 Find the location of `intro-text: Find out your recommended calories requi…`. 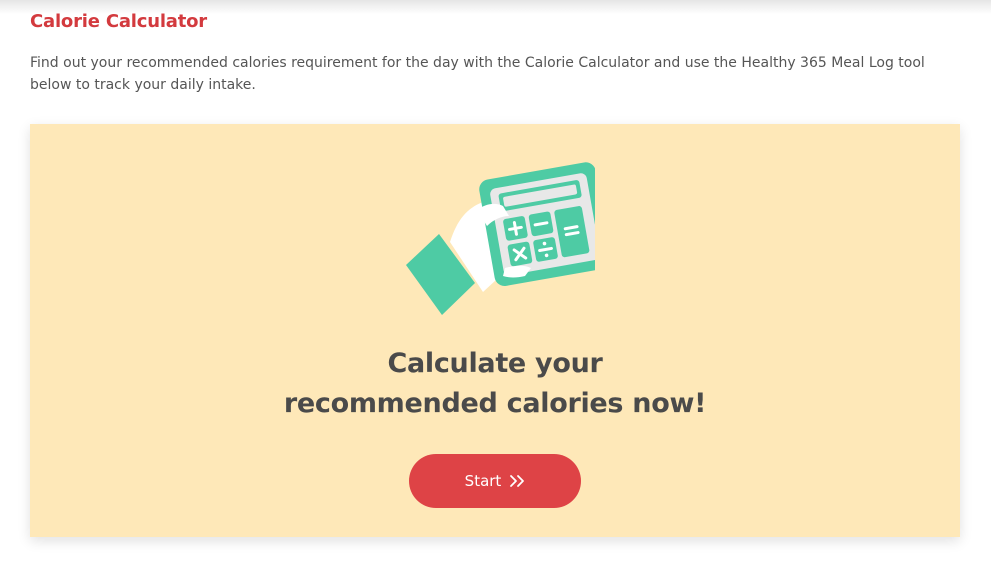

intro-text: Find out your recommended calories requi… is located at coordinates (477, 74).